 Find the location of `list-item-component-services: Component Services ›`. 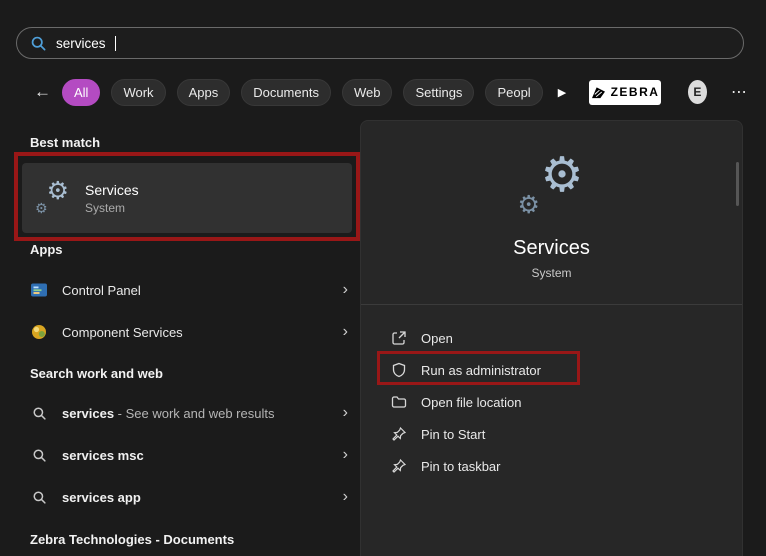

list-item-component-services: Component Services › is located at coordinates (191, 332).